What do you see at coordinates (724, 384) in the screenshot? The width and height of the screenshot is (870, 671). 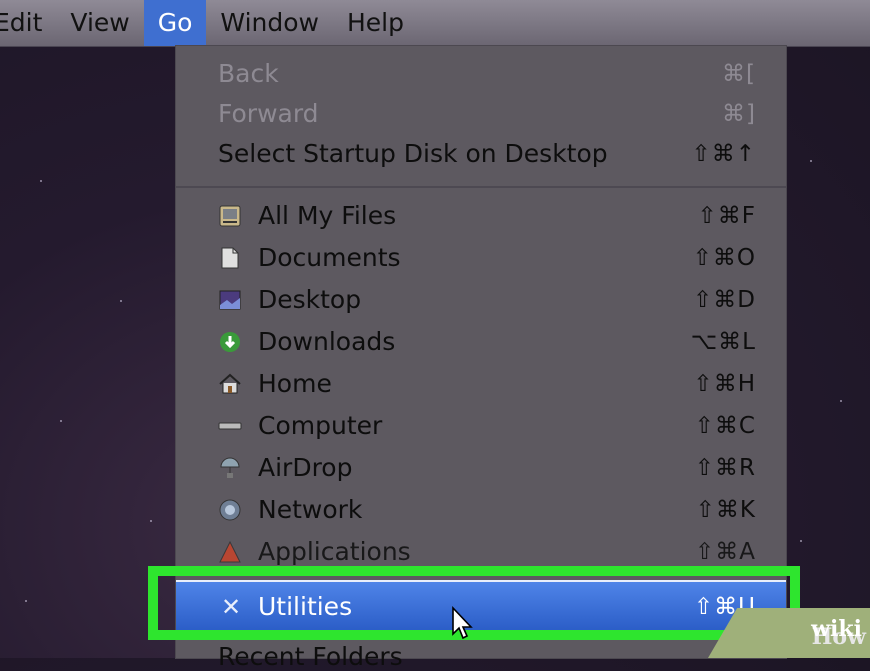 I see `menu-item-shortcut: ⇧⌘H` at bounding box center [724, 384].